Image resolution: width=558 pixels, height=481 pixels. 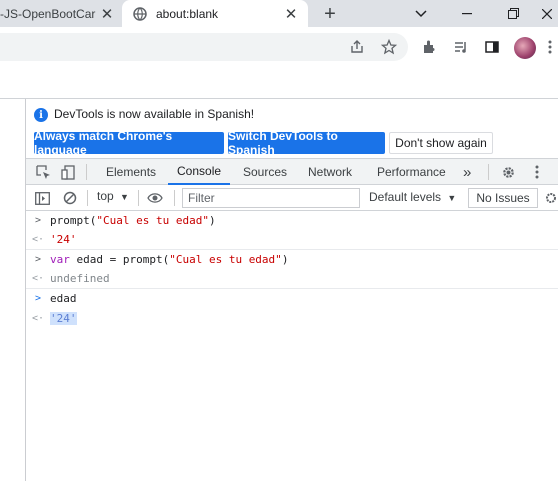 I want to click on device-toolbar-icon, so click(x=68, y=172).